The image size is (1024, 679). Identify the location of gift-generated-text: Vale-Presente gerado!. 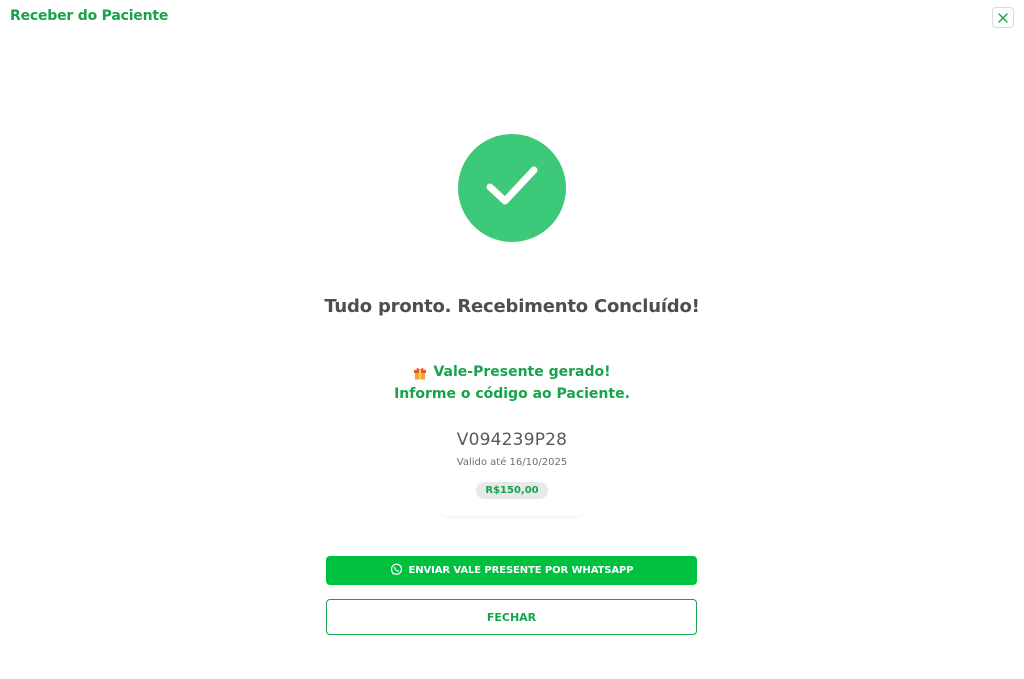
(522, 372).